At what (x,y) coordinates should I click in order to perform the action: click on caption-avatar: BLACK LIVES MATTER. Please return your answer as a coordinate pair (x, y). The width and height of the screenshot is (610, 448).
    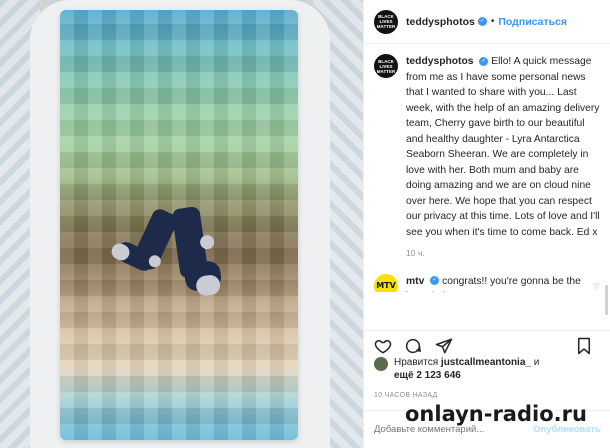
    Looking at the image, I should click on (386, 66).